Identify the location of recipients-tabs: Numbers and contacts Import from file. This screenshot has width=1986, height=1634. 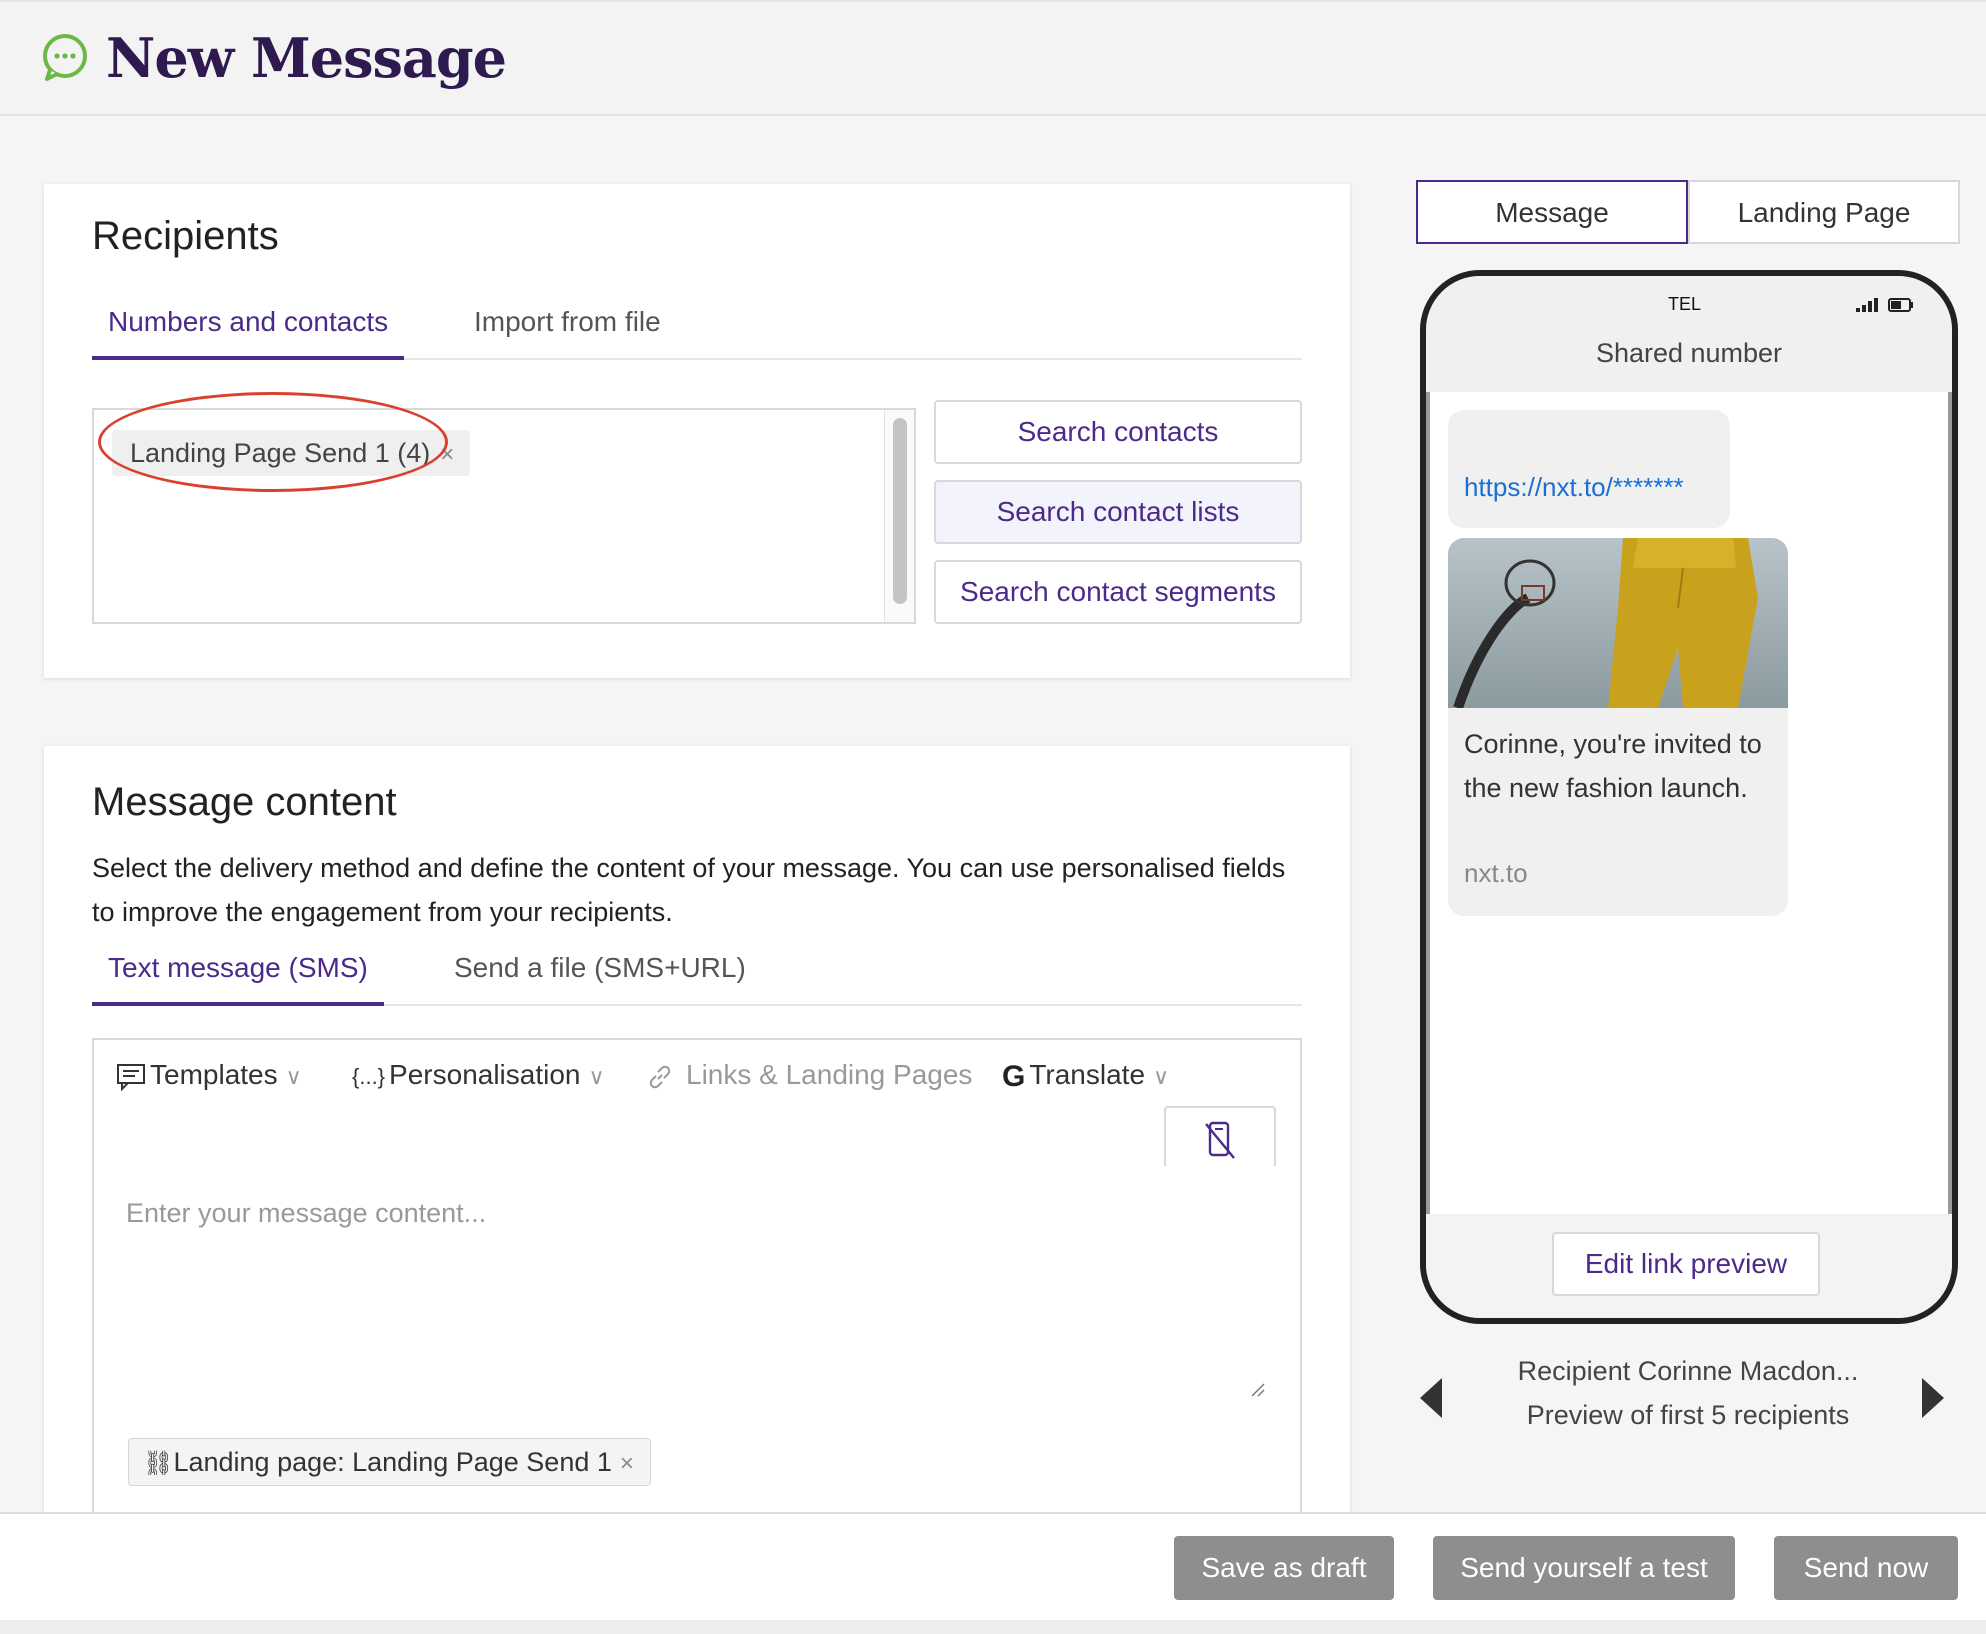
(697, 327).